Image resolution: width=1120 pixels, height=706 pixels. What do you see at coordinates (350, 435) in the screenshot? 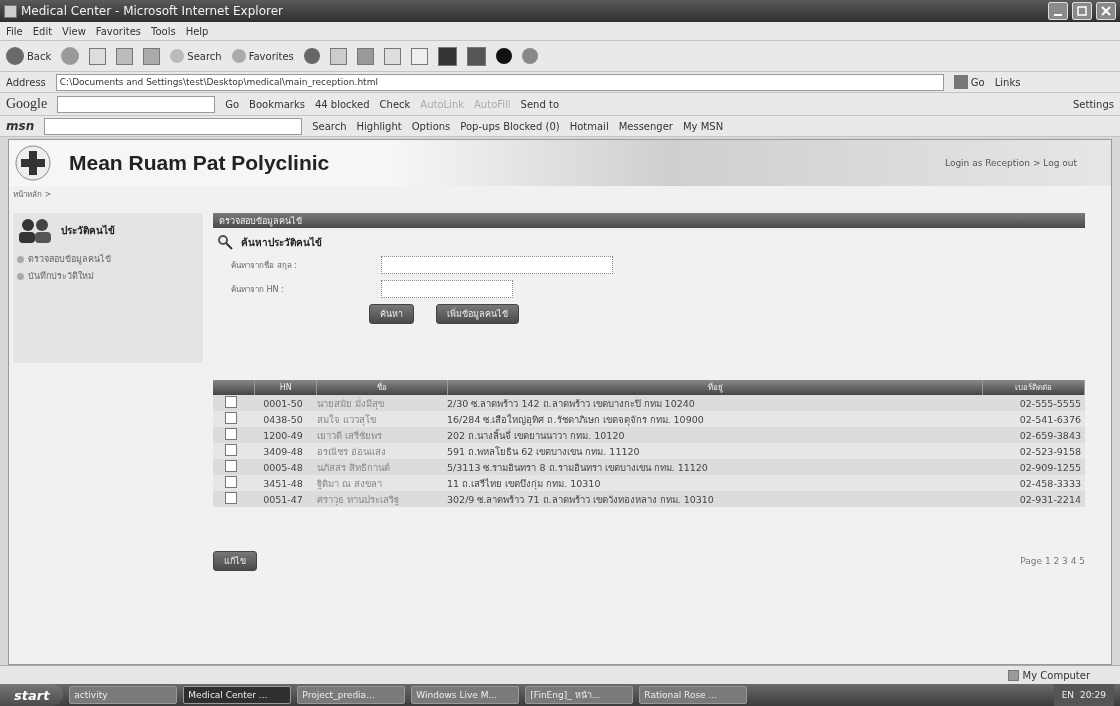
I see `table-cell: เยาวดี เสรีชัยพร` at bounding box center [350, 435].